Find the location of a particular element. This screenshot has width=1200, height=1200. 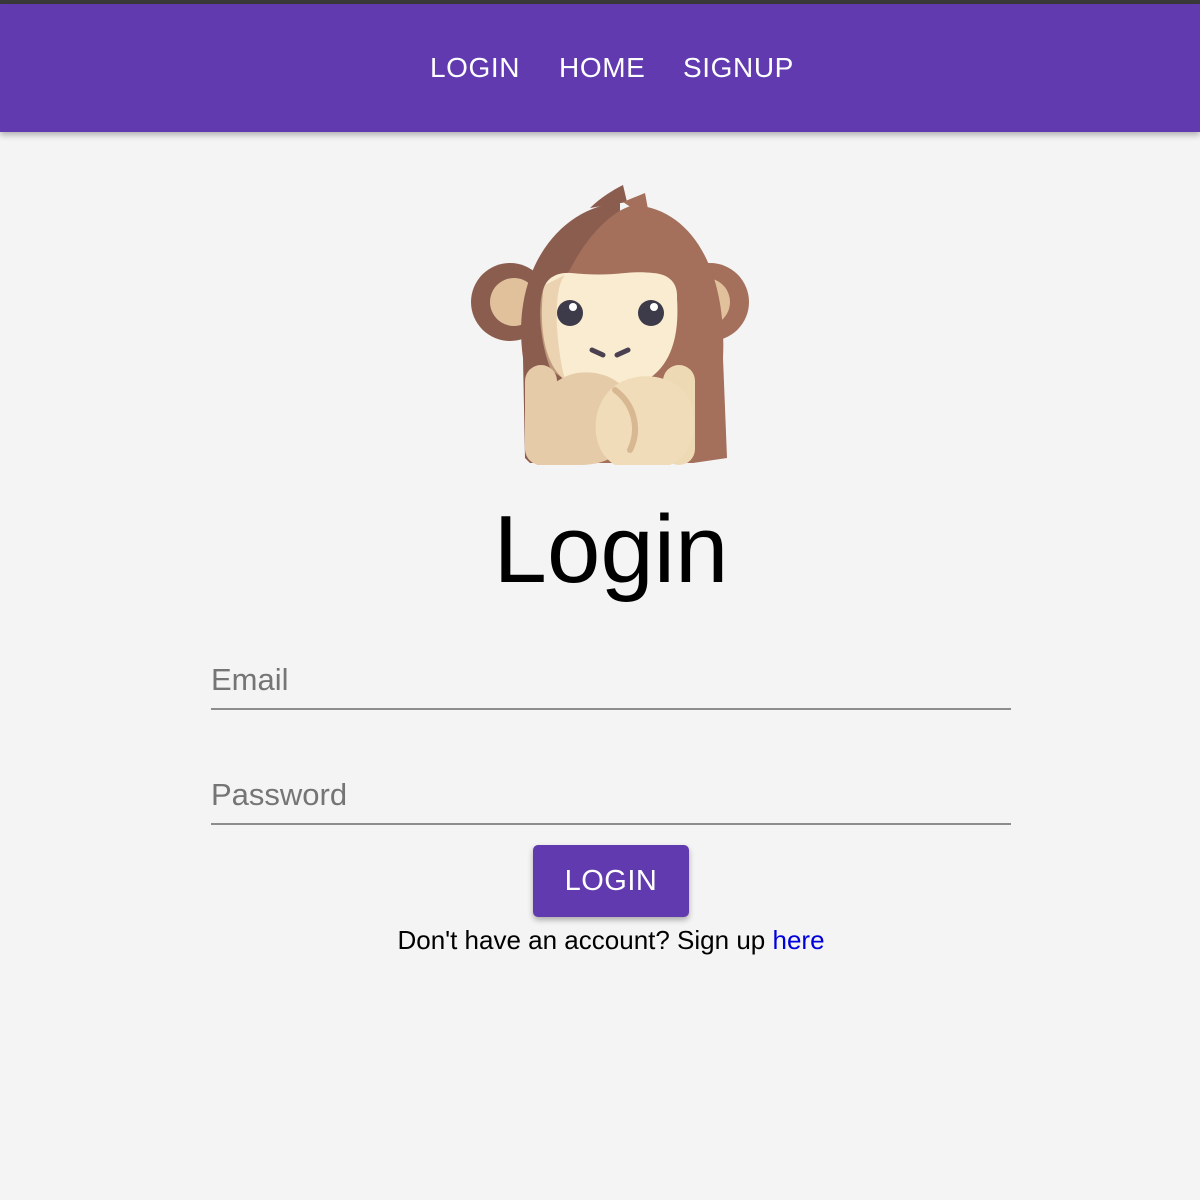

signup-prompt: Don't have an account? Sign up here is located at coordinates (600, 940).